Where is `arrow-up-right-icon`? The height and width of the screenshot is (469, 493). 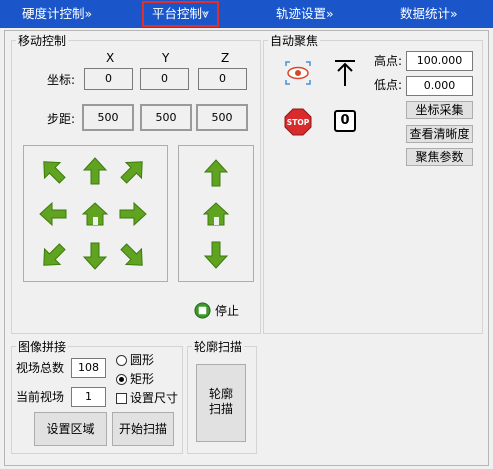
arrow-up-right-icon is located at coordinates (133, 171).